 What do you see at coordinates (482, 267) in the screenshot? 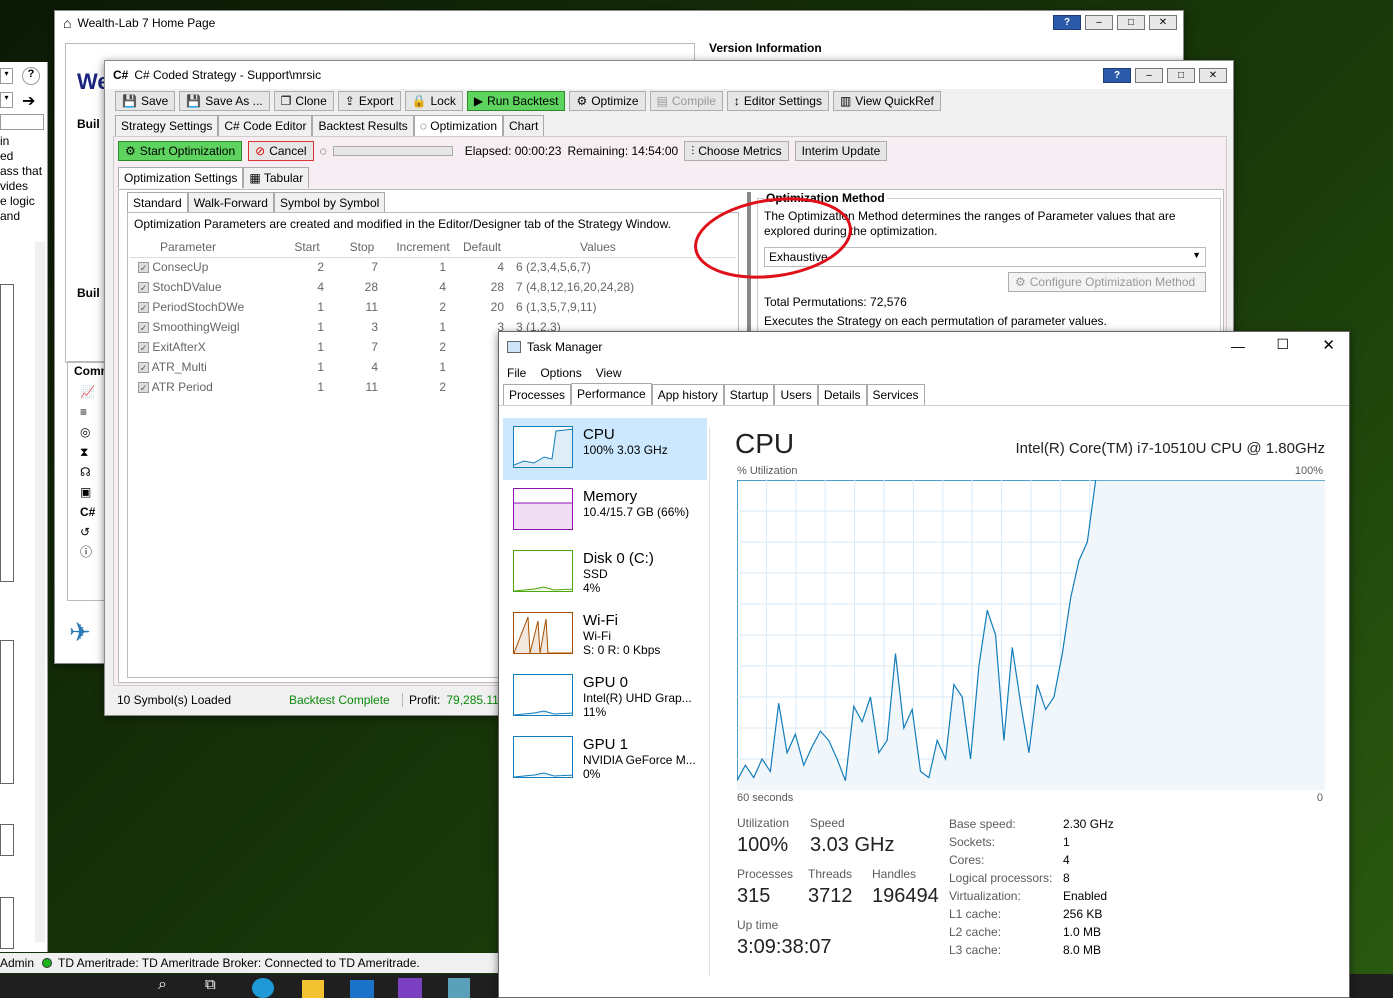
I see `default-cell: 4` at bounding box center [482, 267].